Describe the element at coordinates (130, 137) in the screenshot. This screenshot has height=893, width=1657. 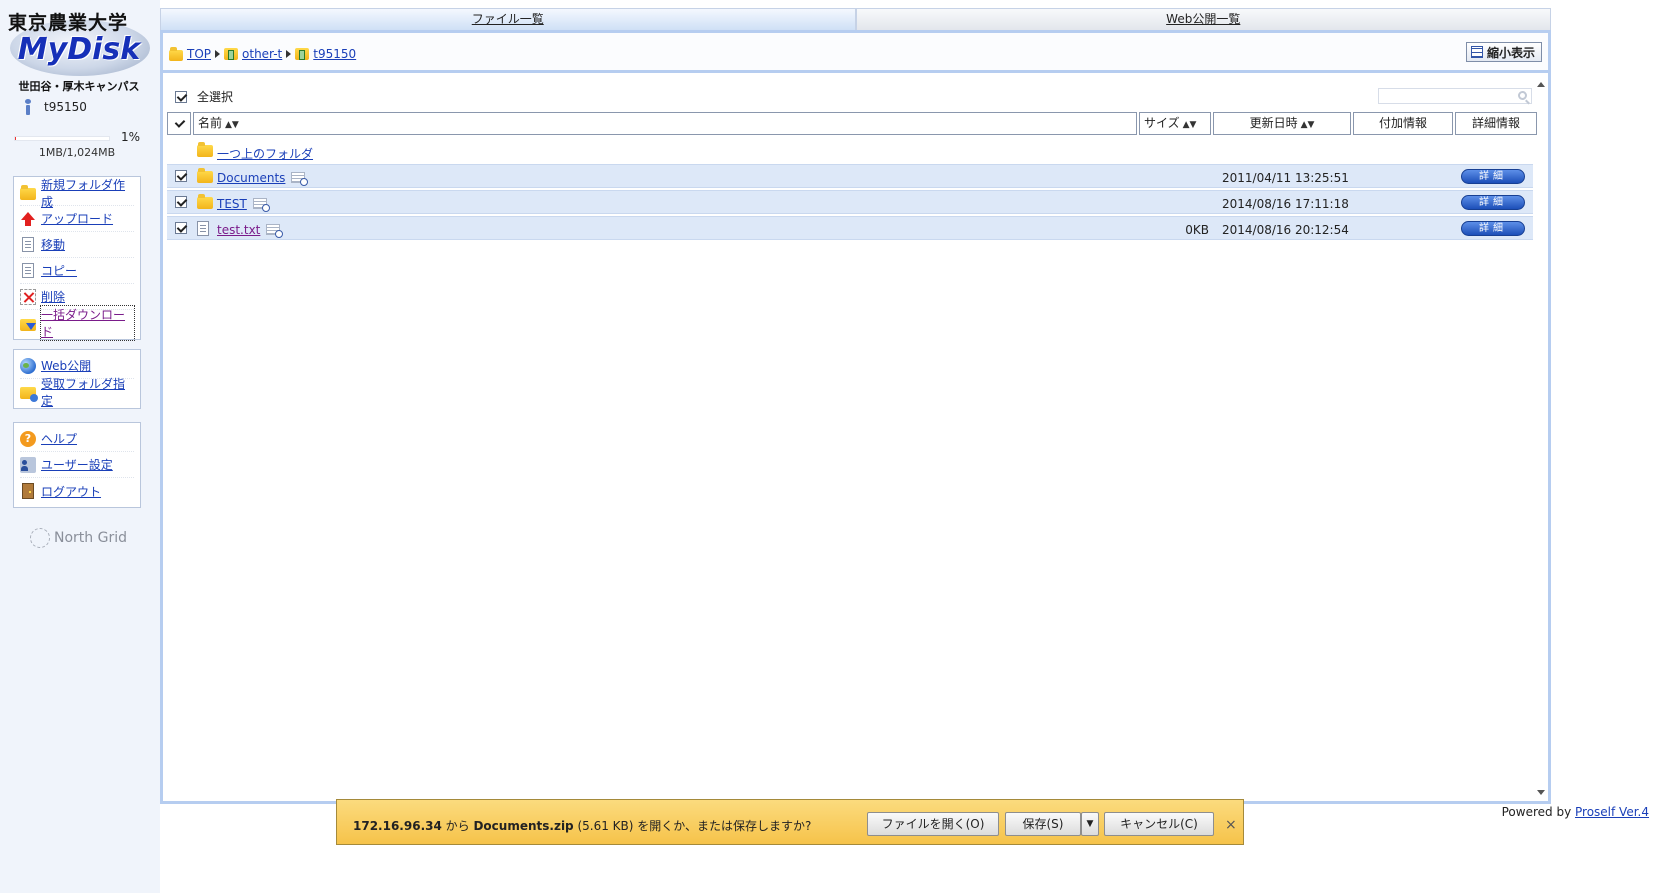
I see `quota-percent: 1%` at that location.